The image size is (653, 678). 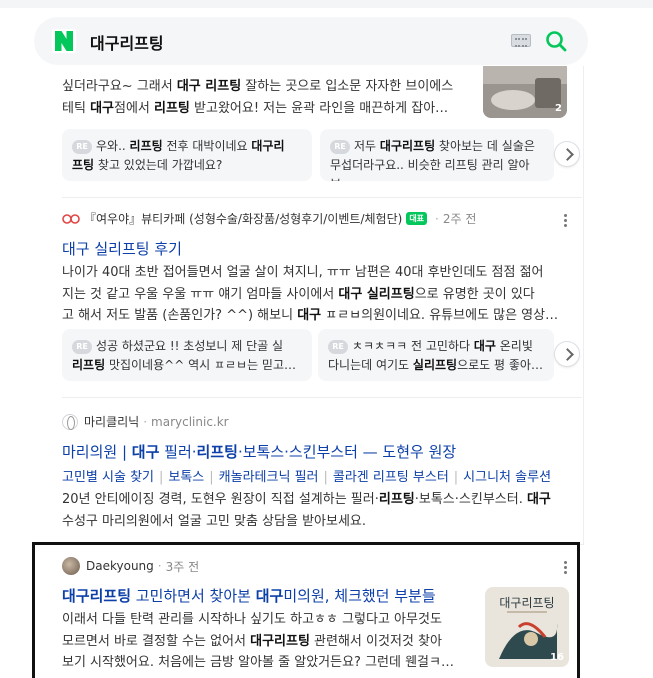 I want to click on result1-thumbnail: 2, so click(x=525, y=92).